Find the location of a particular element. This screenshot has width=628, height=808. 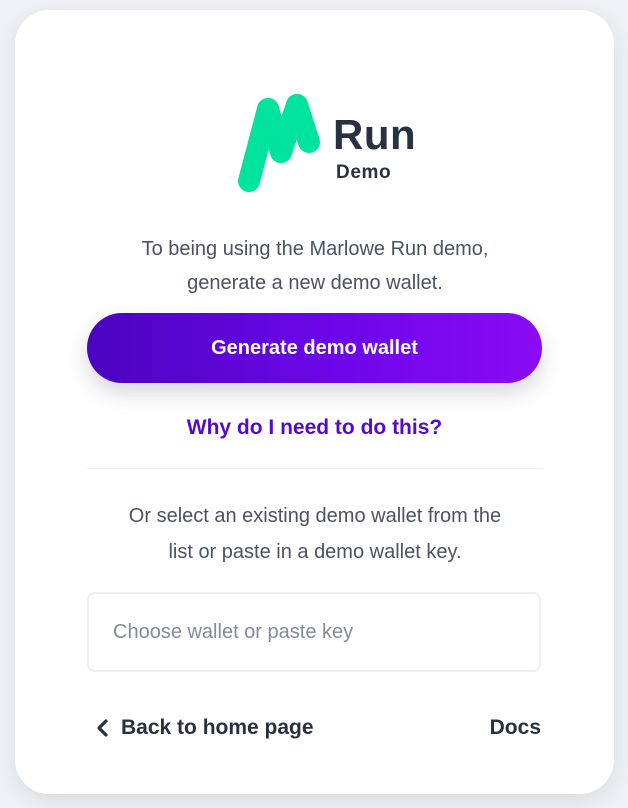

marlowe-run-demo-logo: Run Demo is located at coordinates (332, 143).